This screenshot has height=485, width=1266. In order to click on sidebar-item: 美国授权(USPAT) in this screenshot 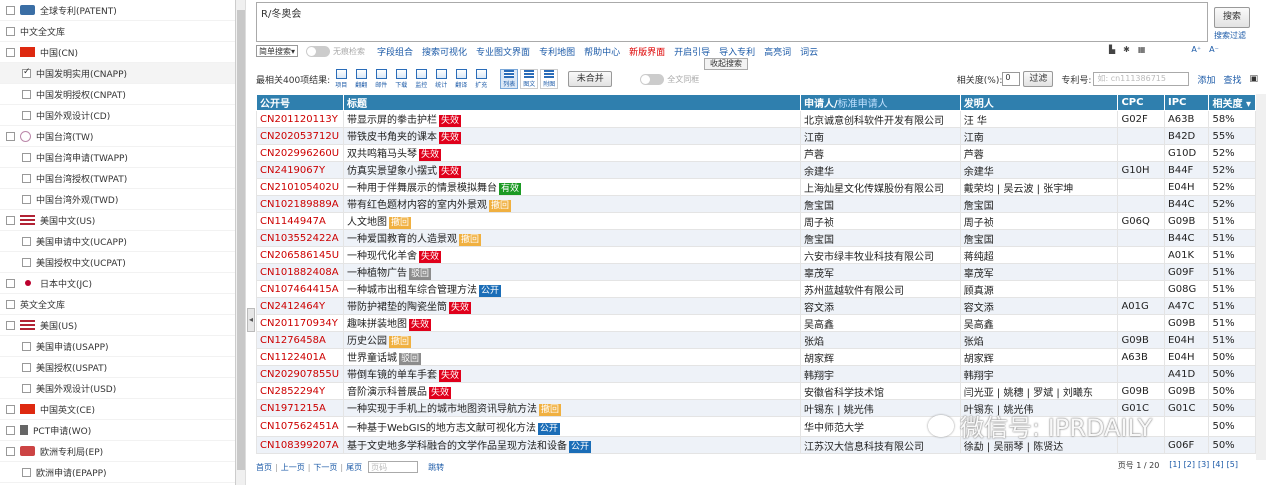, I will do `click(117, 367)`.